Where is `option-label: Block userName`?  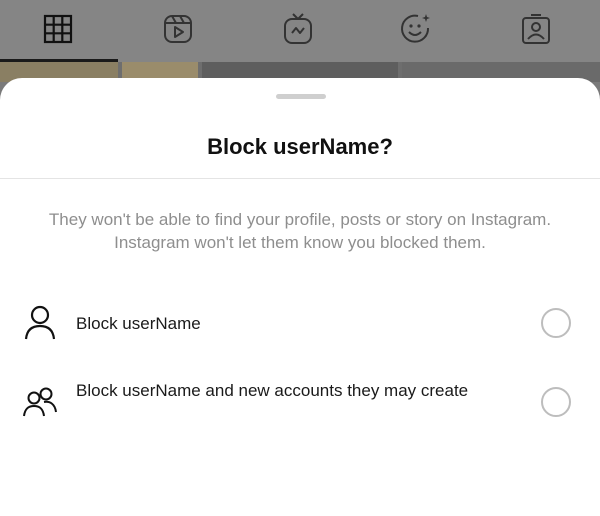
option-label: Block userName is located at coordinates (138, 323).